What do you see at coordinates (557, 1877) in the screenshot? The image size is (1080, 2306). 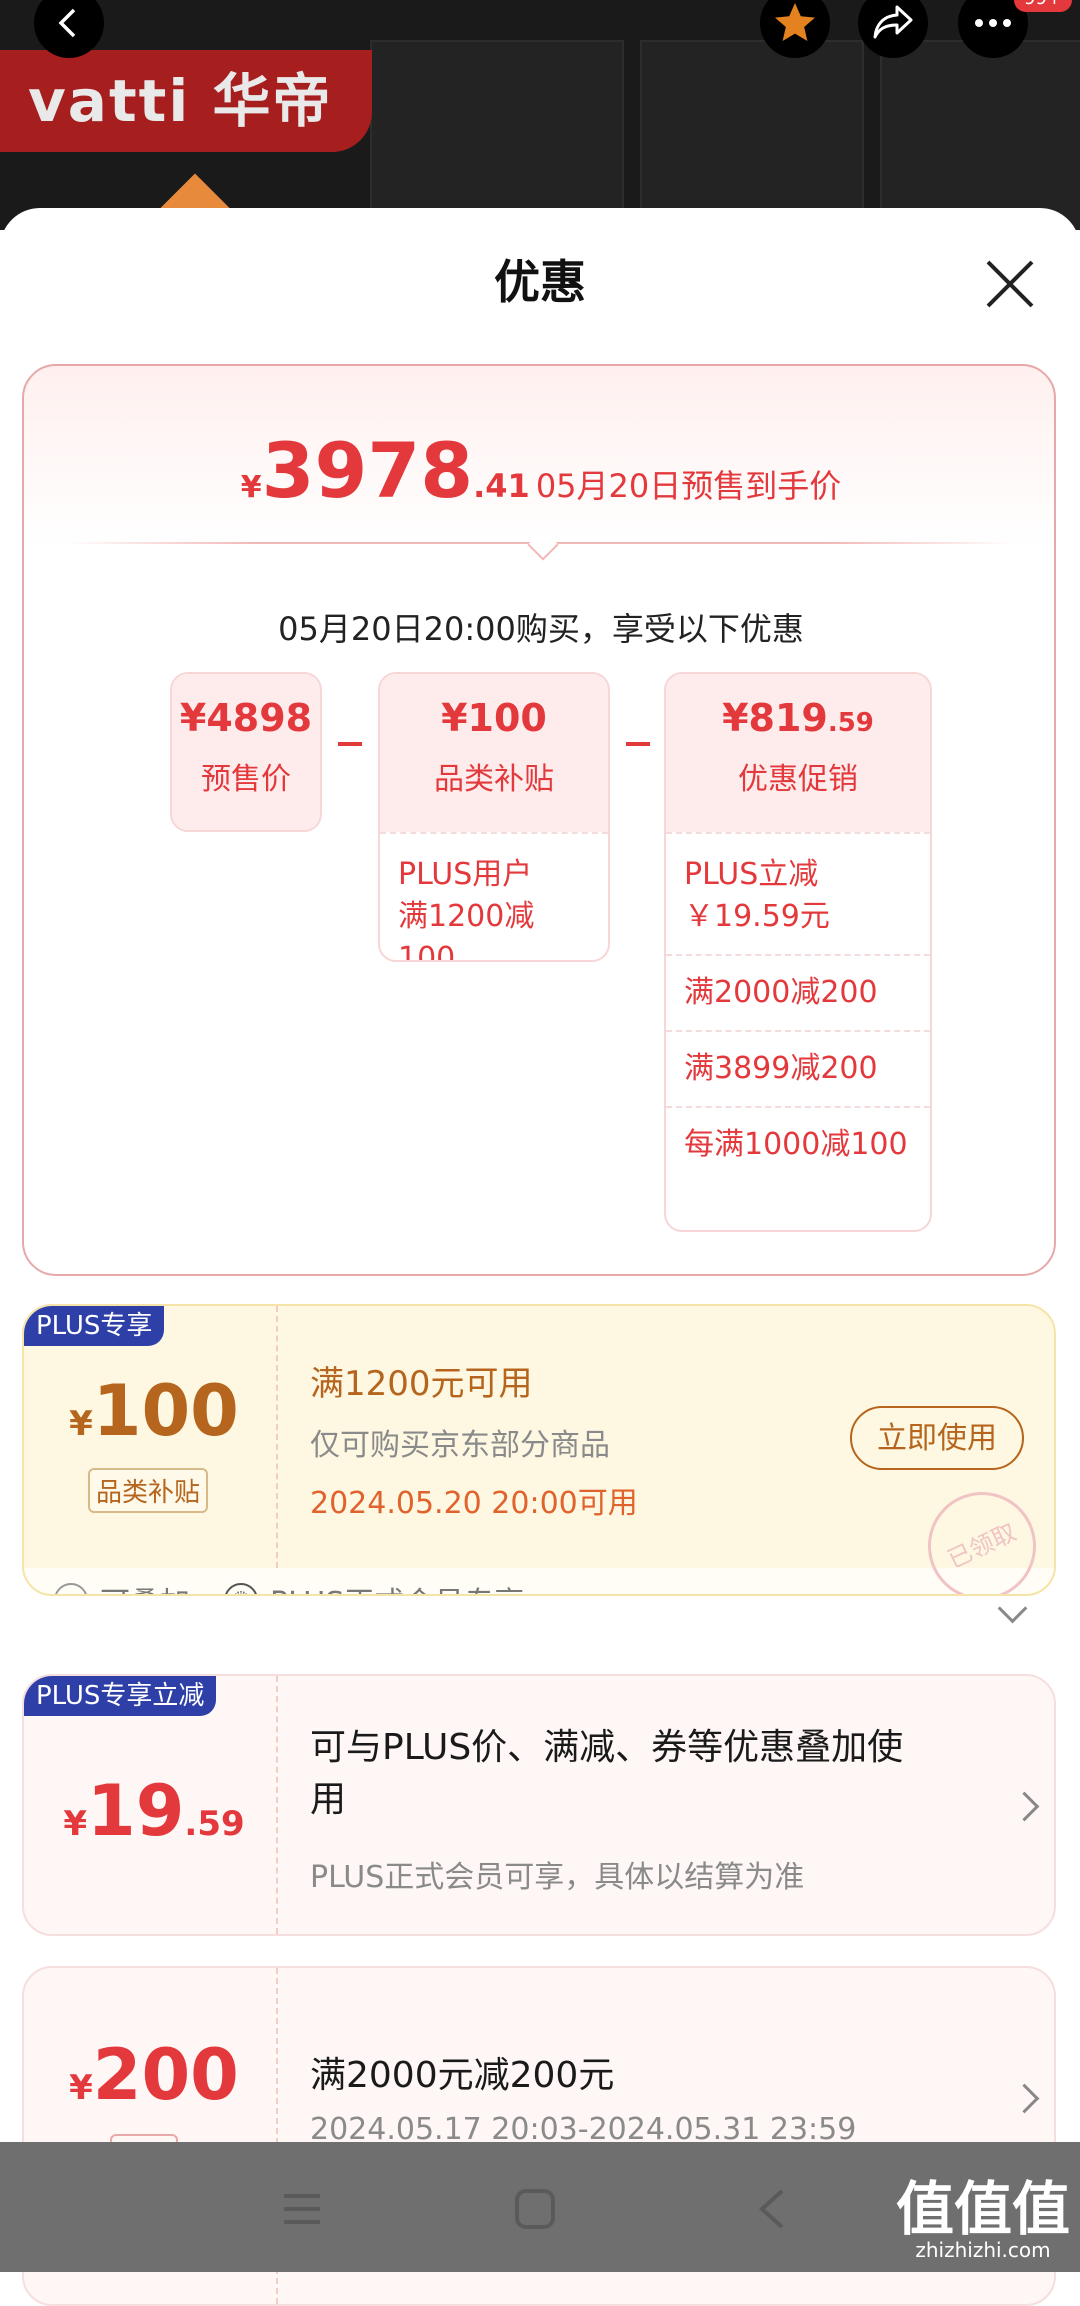 I see `coupon-note: PLUS正式会员可享，具体以结算为准` at bounding box center [557, 1877].